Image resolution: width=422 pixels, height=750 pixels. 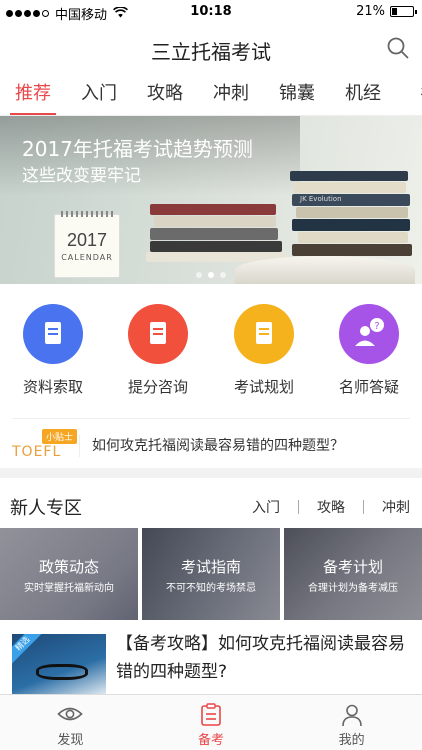 I want to click on article-thumbnail: 精选, so click(x=59, y=664).